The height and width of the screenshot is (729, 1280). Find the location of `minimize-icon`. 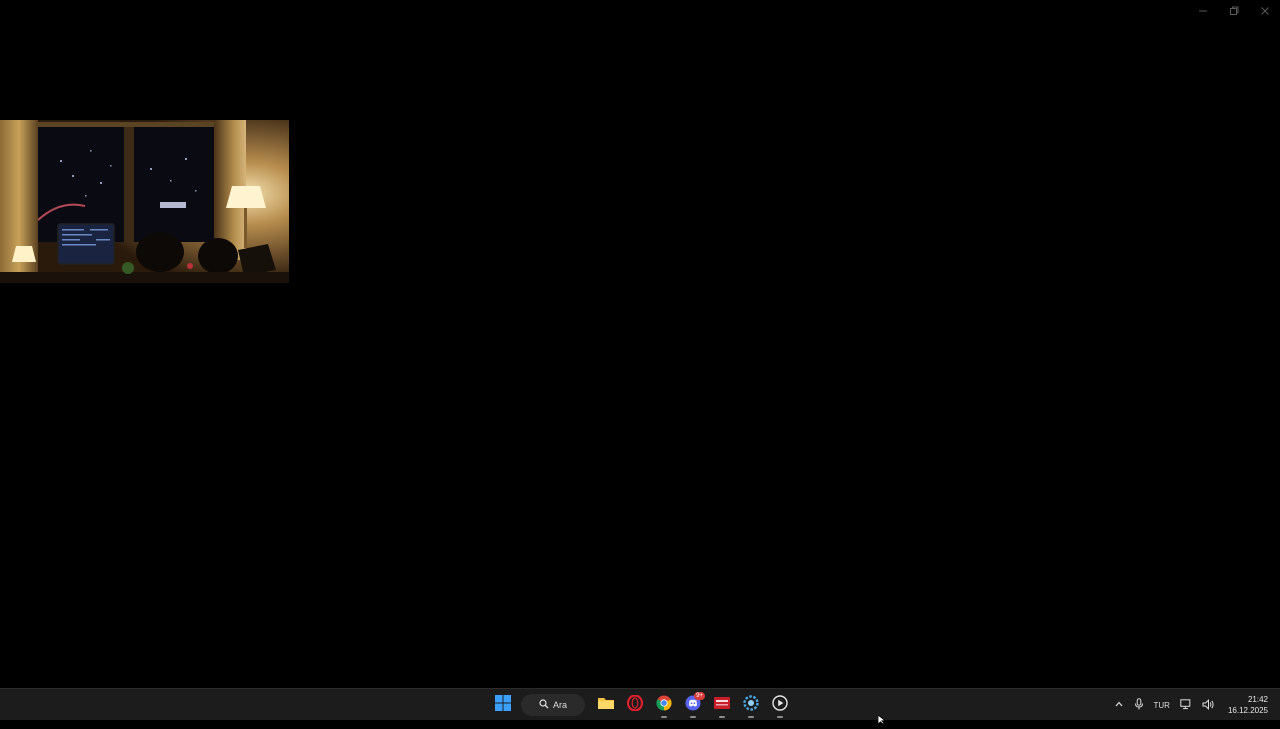

minimize-icon is located at coordinates (1203, 11).